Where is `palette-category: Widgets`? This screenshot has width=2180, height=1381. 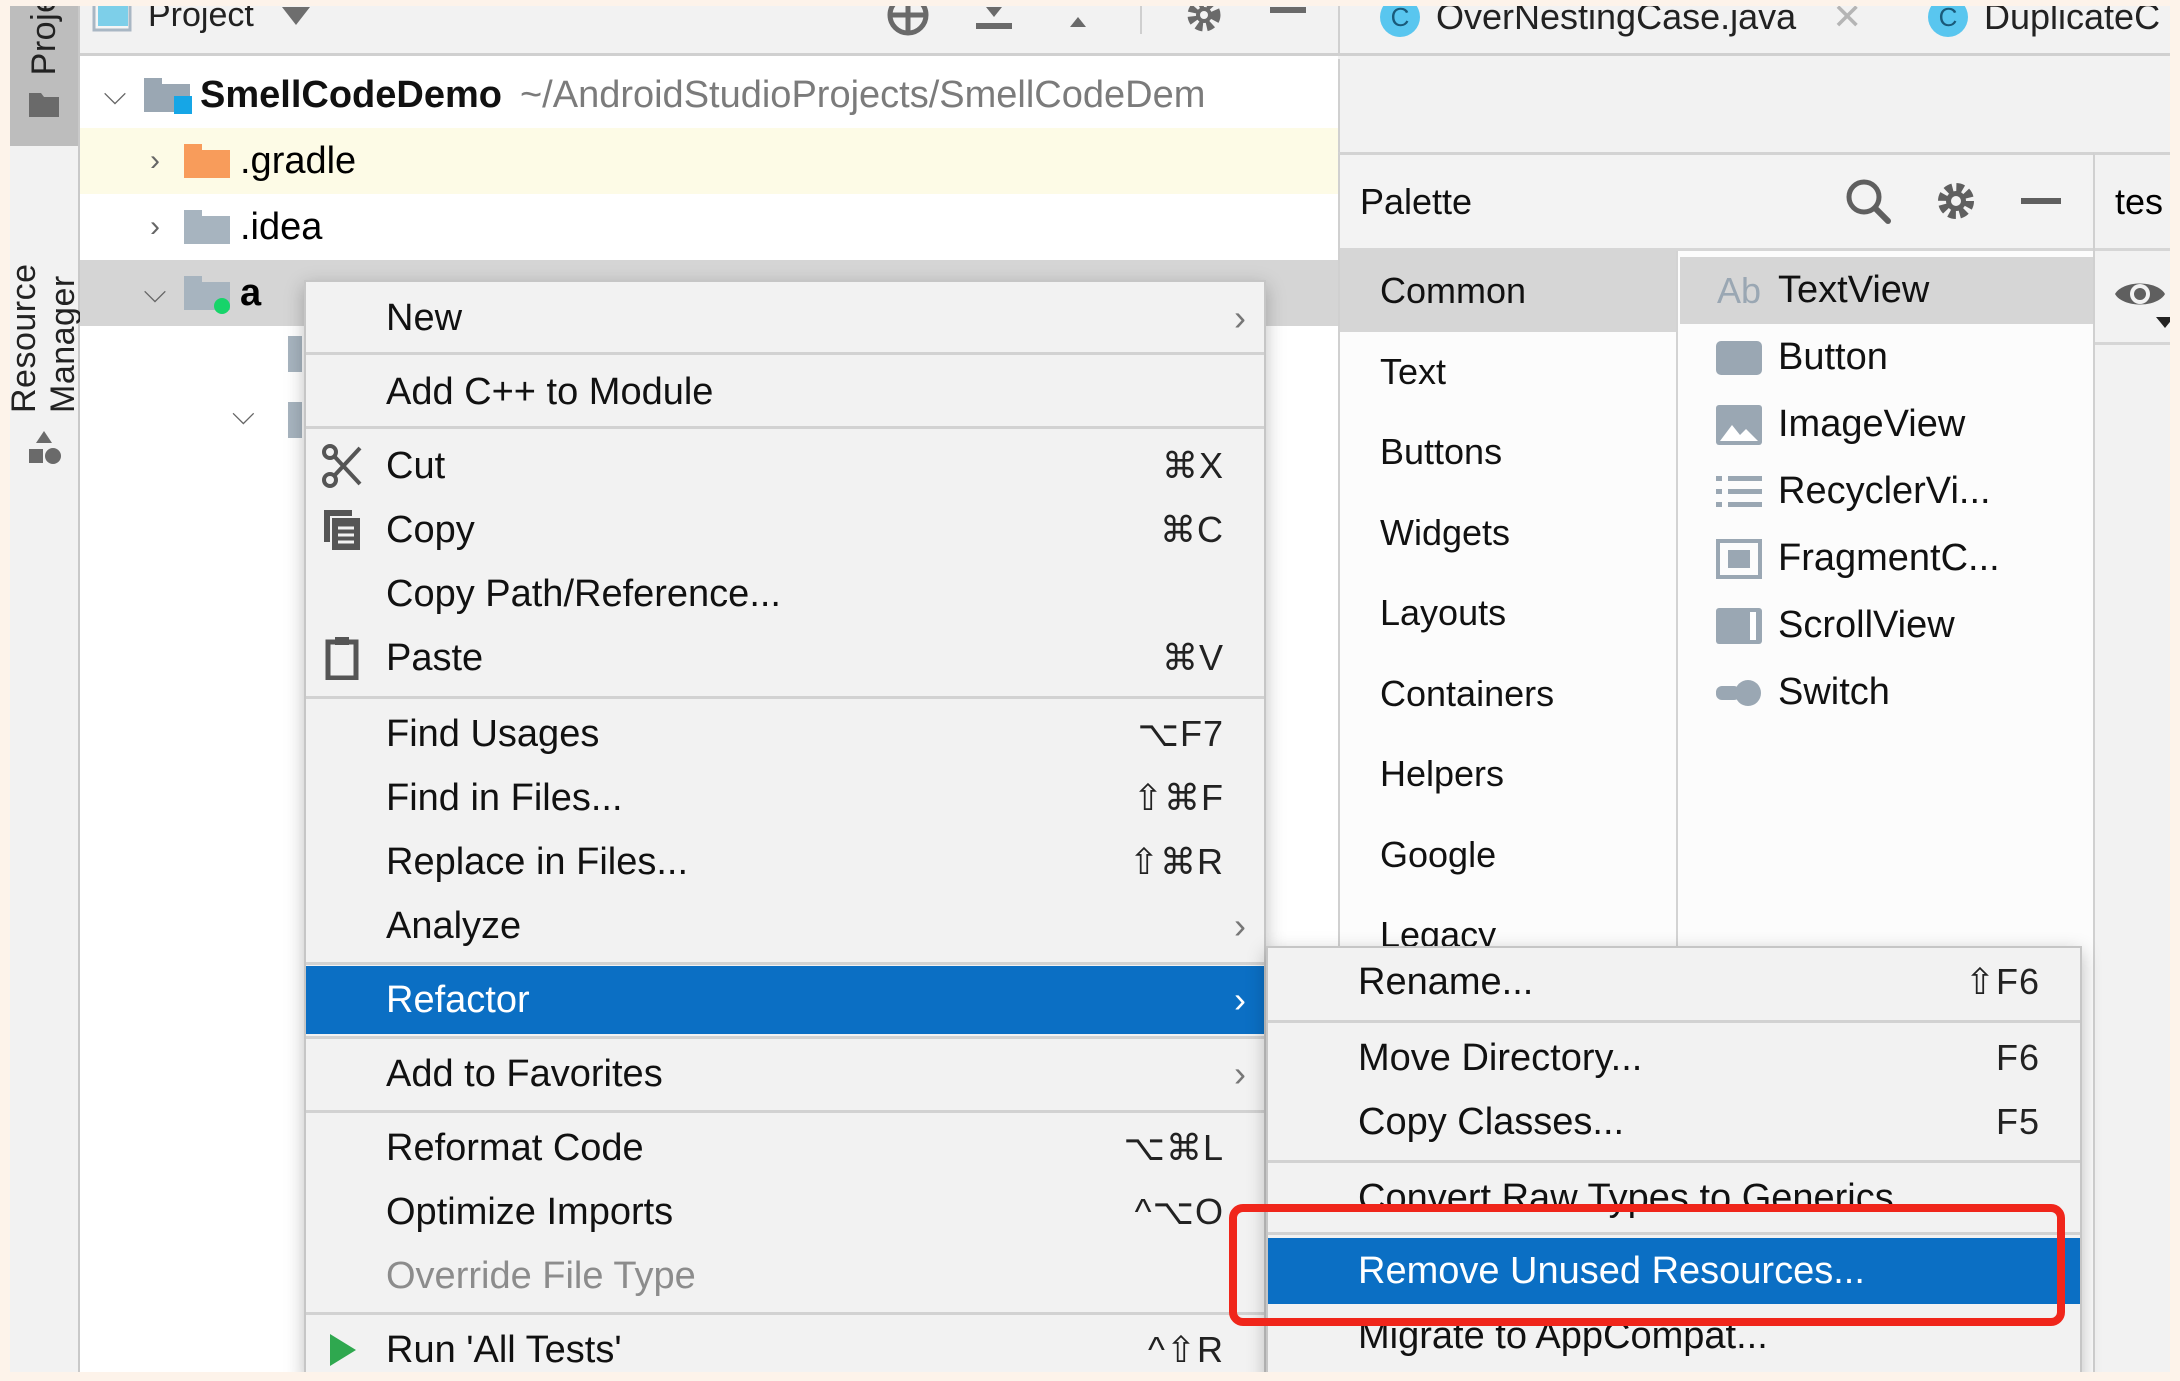
palette-category: Widgets is located at coordinates (1508, 533).